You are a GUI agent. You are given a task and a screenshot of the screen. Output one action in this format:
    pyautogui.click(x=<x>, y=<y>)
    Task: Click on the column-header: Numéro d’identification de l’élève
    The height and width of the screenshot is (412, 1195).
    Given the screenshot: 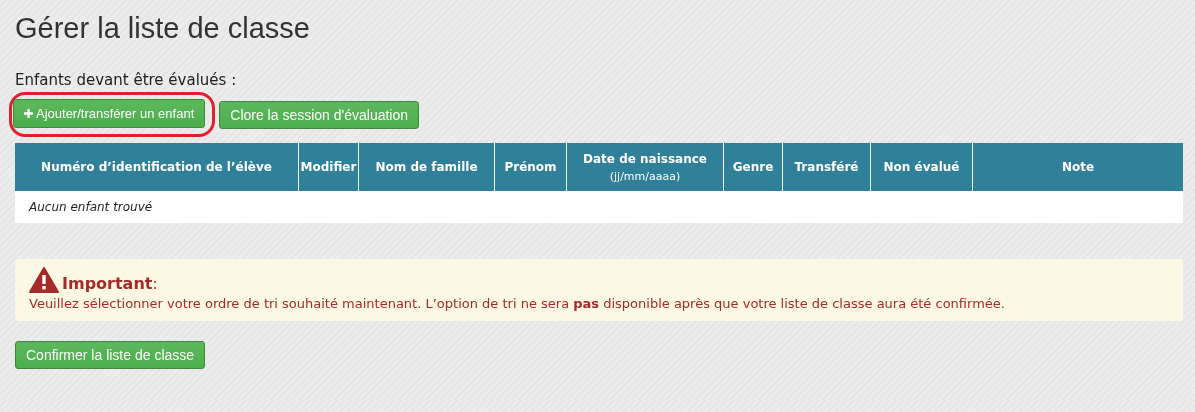 What is the action you would take?
    pyautogui.click(x=157, y=167)
    